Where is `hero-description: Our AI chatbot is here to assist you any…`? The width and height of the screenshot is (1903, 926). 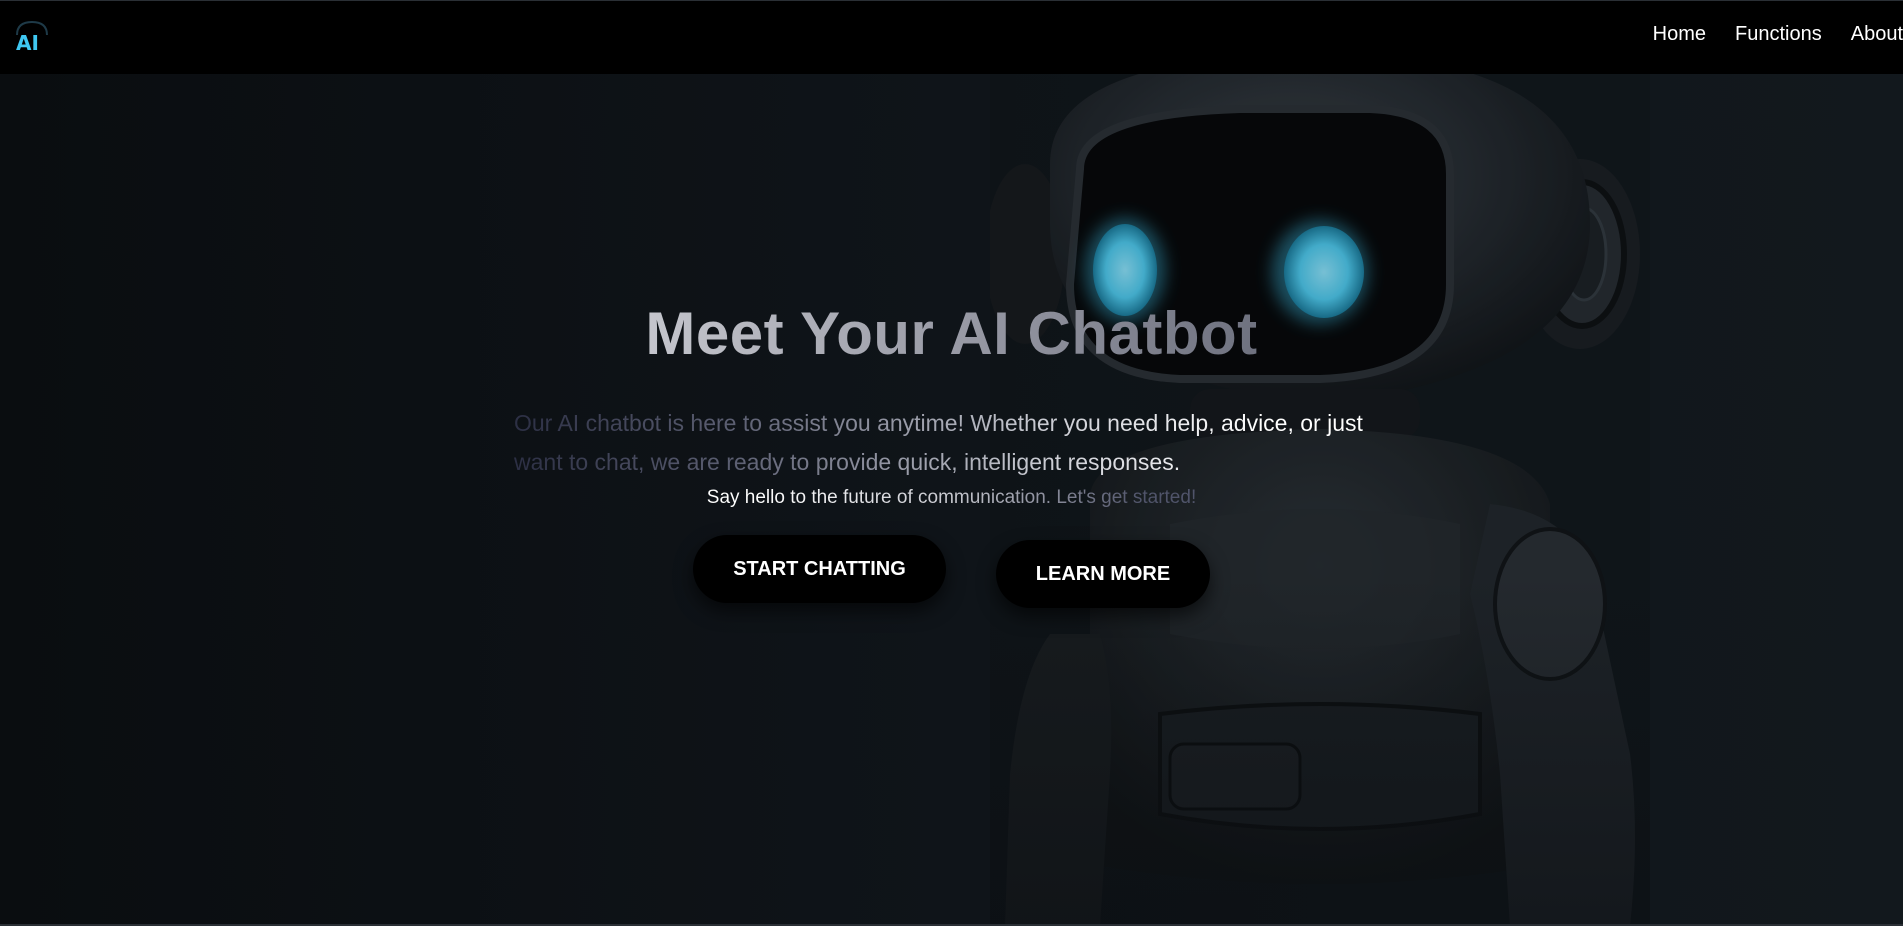
hero-description: Our AI chatbot is here to assist you any… is located at coordinates (954, 443).